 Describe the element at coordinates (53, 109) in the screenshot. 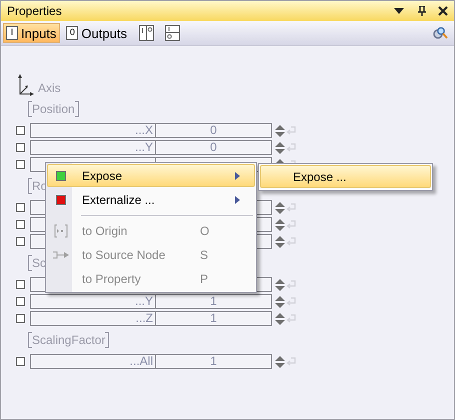

I see `group-label: Position` at that location.